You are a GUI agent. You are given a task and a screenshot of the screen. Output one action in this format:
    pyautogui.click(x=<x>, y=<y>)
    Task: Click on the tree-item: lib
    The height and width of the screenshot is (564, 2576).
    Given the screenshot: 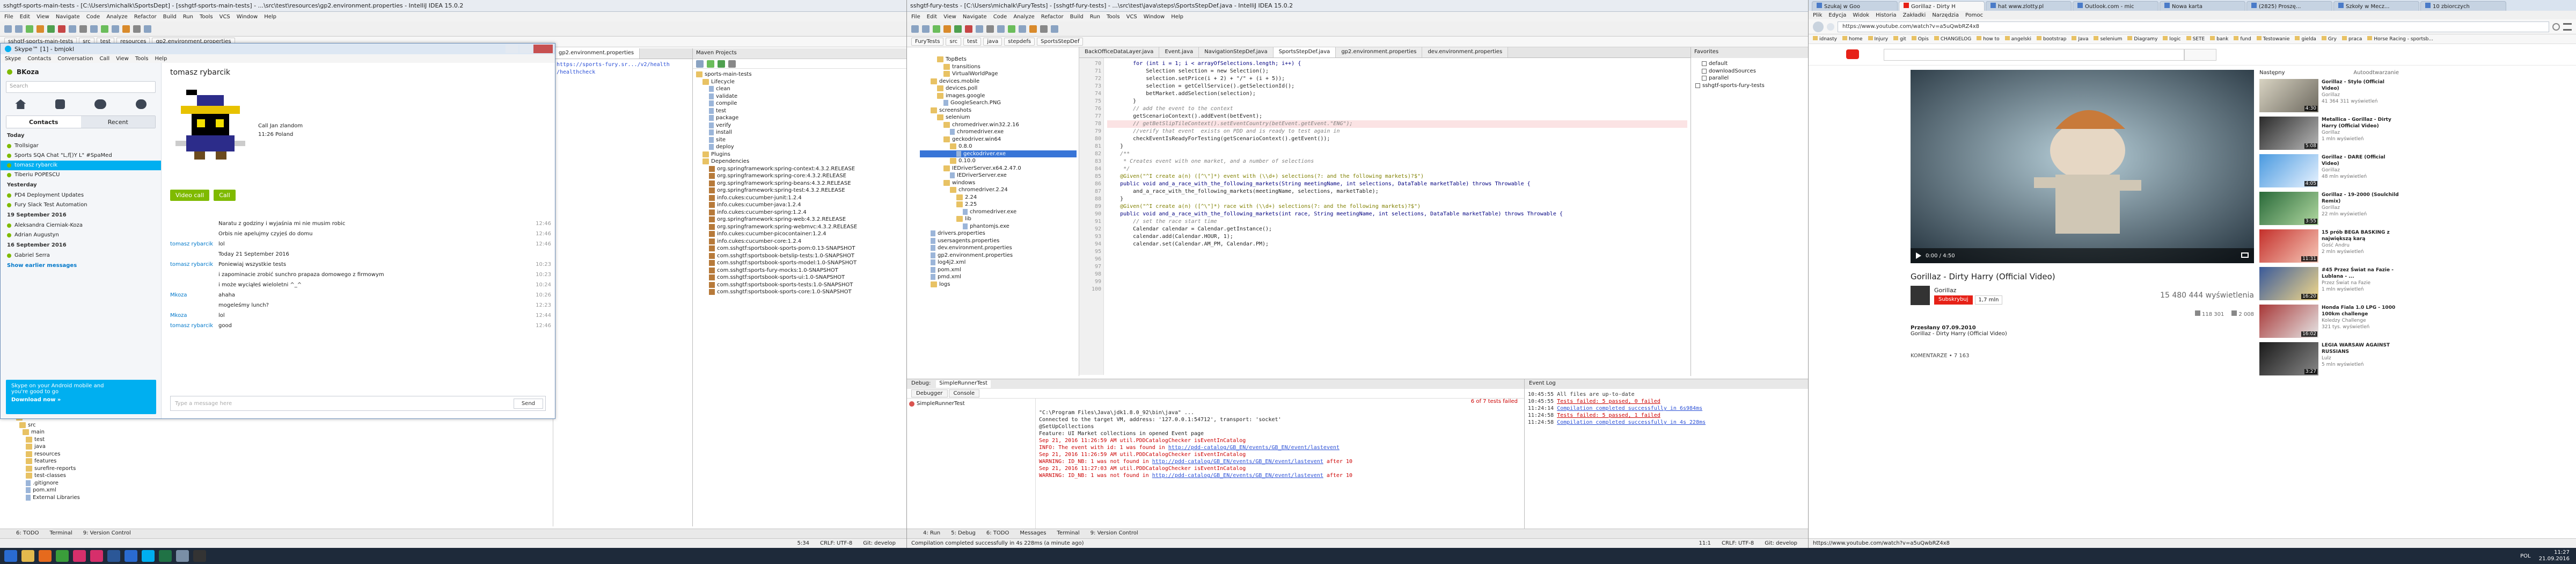 What is the action you would take?
    pyautogui.click(x=998, y=219)
    